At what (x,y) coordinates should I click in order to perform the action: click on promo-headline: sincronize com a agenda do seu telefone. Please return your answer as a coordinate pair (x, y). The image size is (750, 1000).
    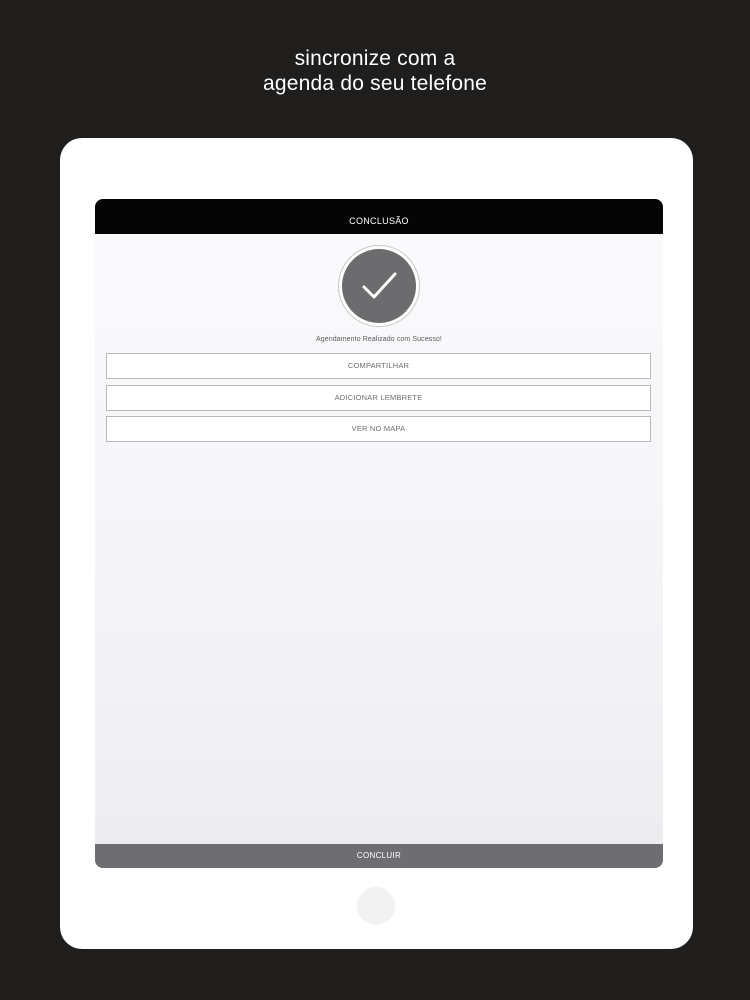
    Looking at the image, I should click on (375, 71).